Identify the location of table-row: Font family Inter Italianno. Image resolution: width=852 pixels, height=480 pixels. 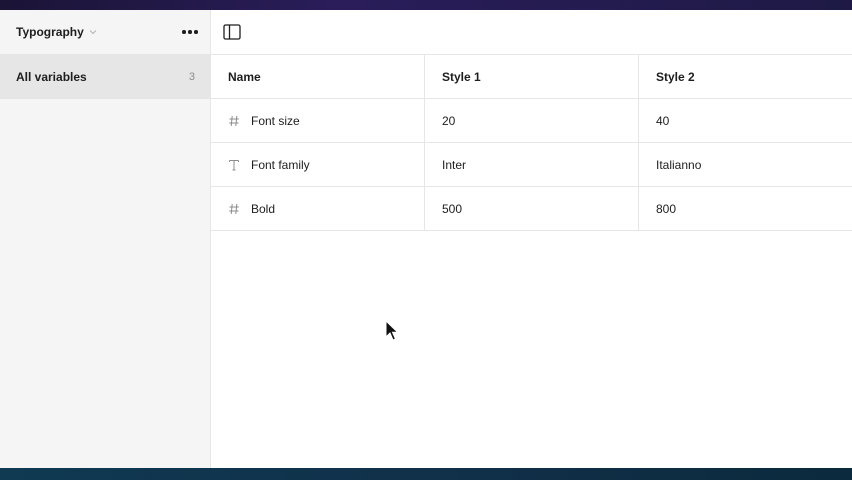
(531, 165).